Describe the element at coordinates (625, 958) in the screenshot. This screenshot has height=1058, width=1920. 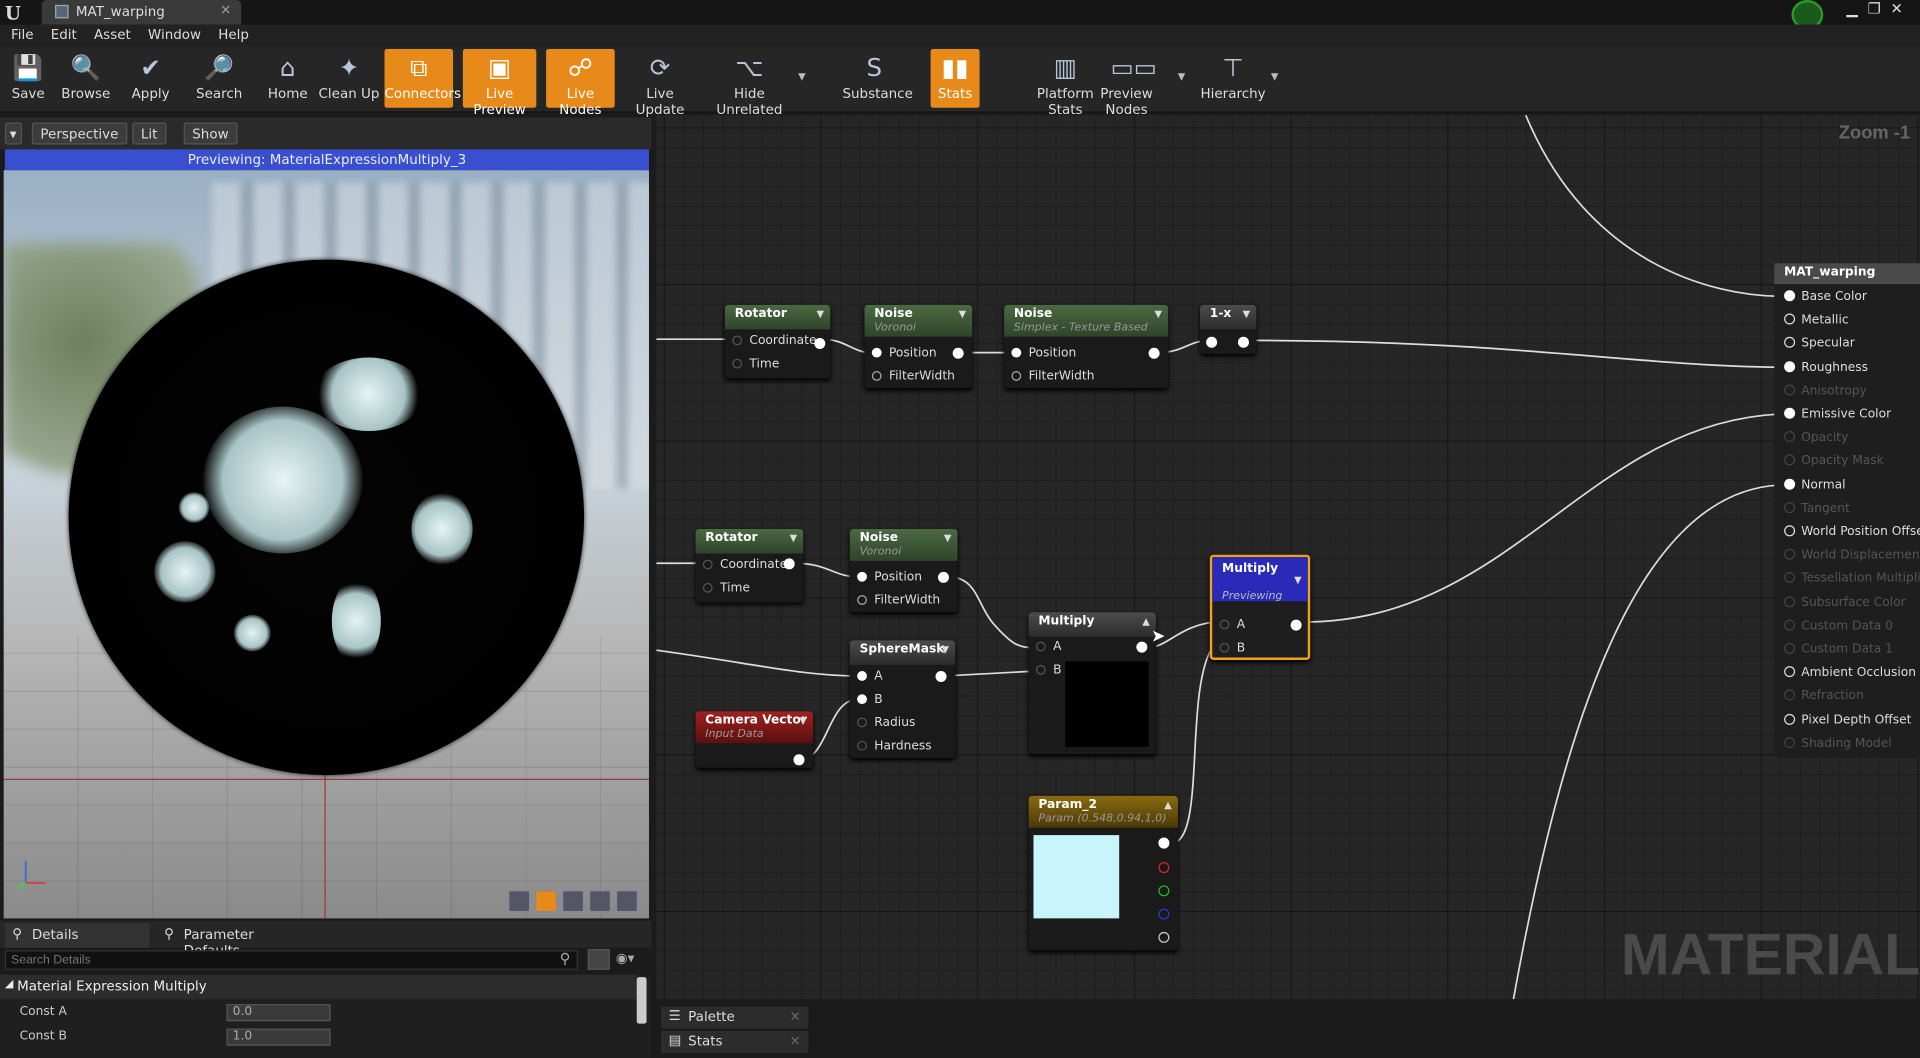
I see `eye-icon: ◉▾` at that location.